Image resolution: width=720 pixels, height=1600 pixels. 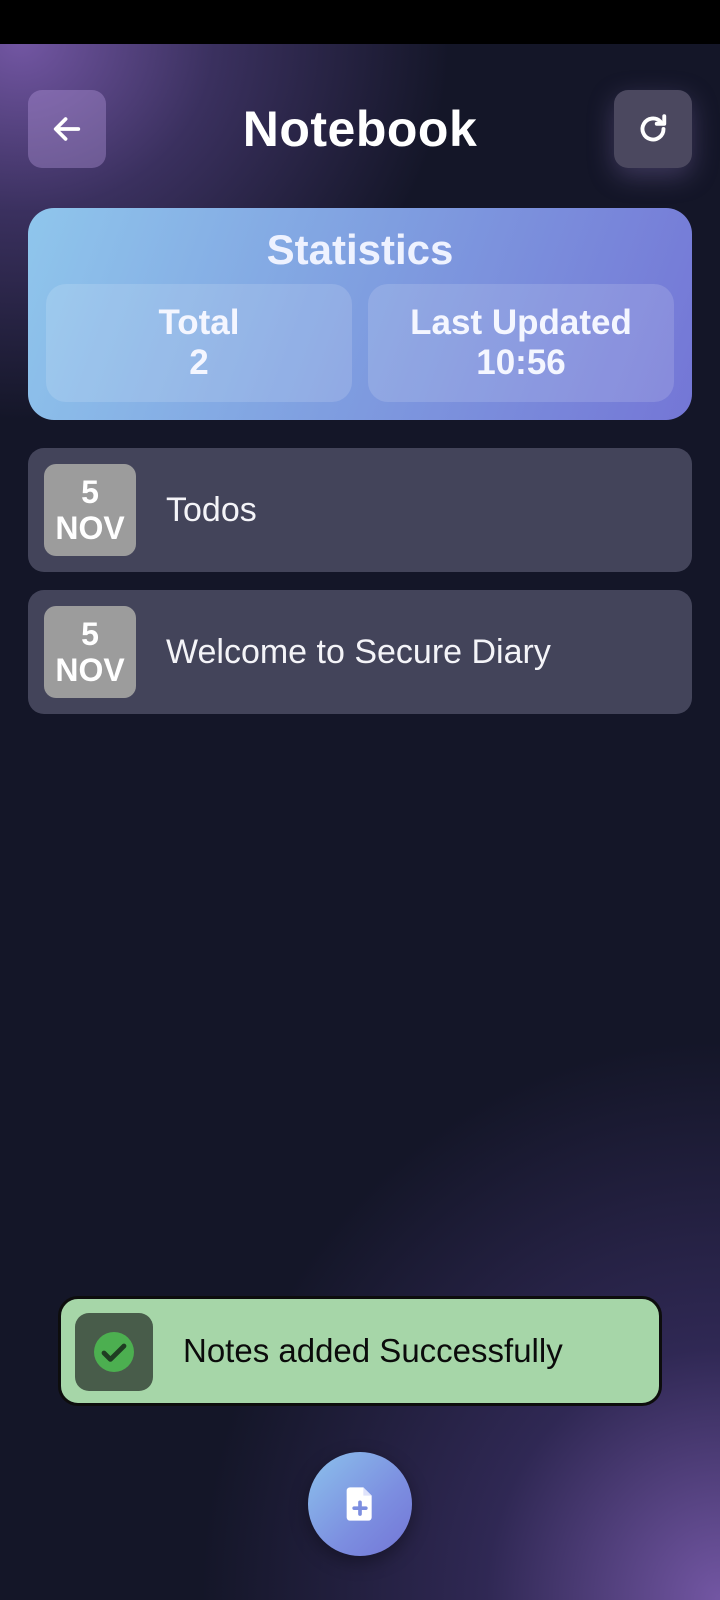 I want to click on check-circle-icon, so click(x=114, y=1352).